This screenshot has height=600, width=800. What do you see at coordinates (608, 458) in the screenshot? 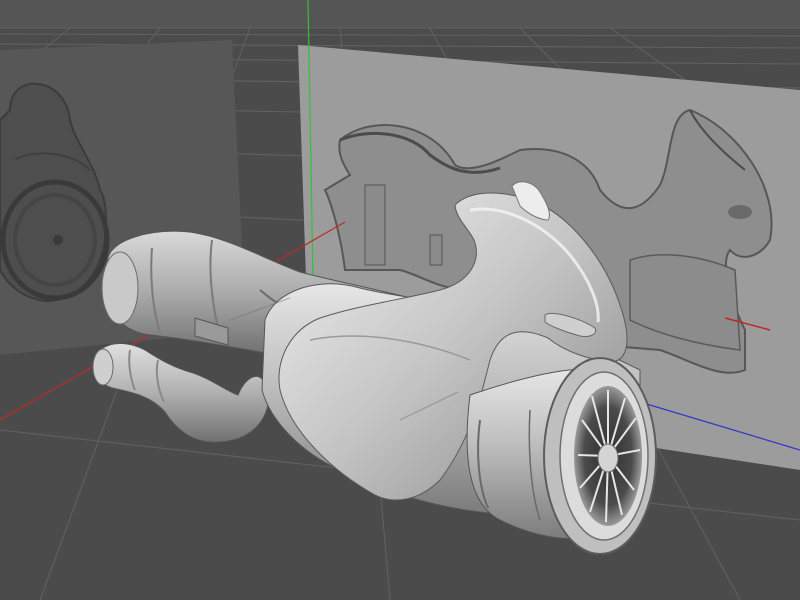
I see `fan-spinner` at bounding box center [608, 458].